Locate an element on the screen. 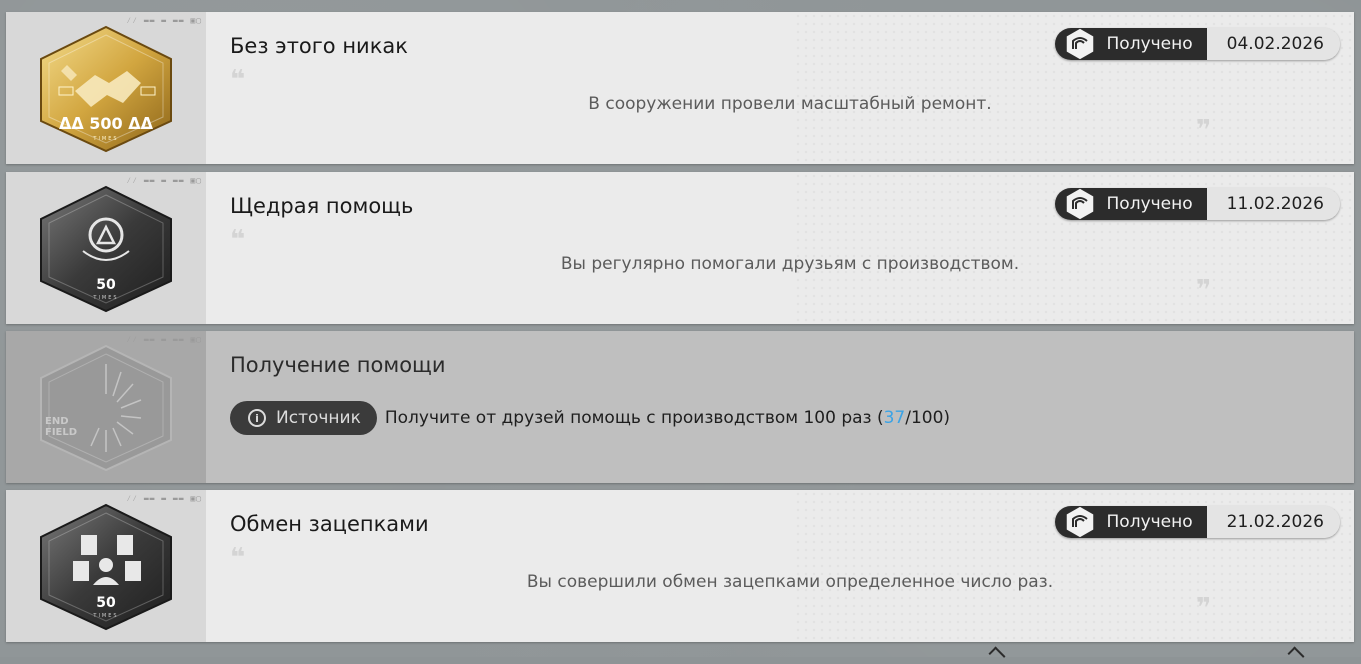 This screenshot has height=664, width=1361. date-label: 04.02.2026 is located at coordinates (1273, 44).